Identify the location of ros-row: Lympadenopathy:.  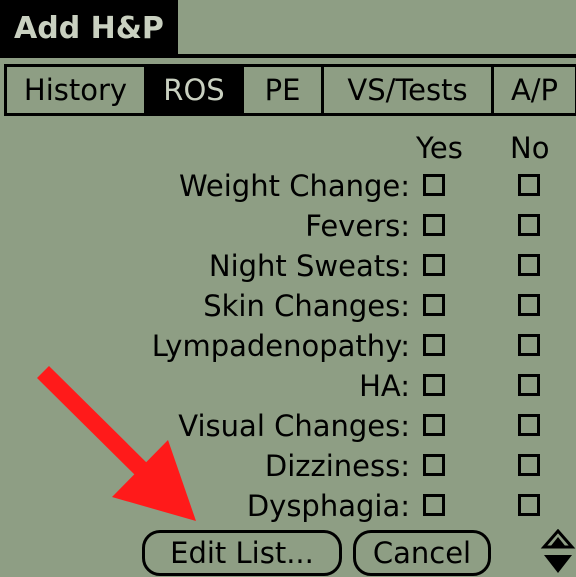
(288, 346).